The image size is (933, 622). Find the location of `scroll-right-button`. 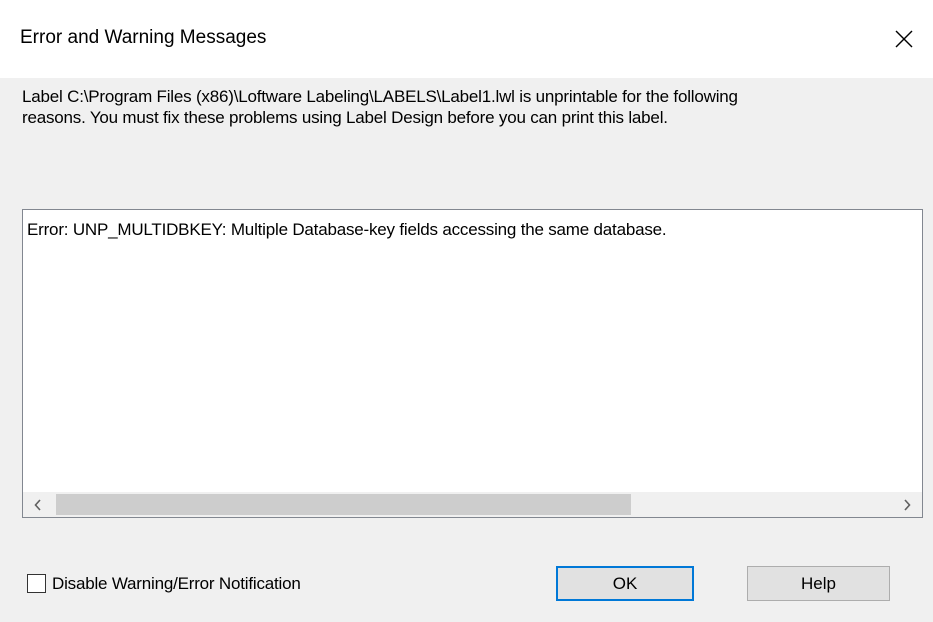

scroll-right-button is located at coordinates (907, 504).